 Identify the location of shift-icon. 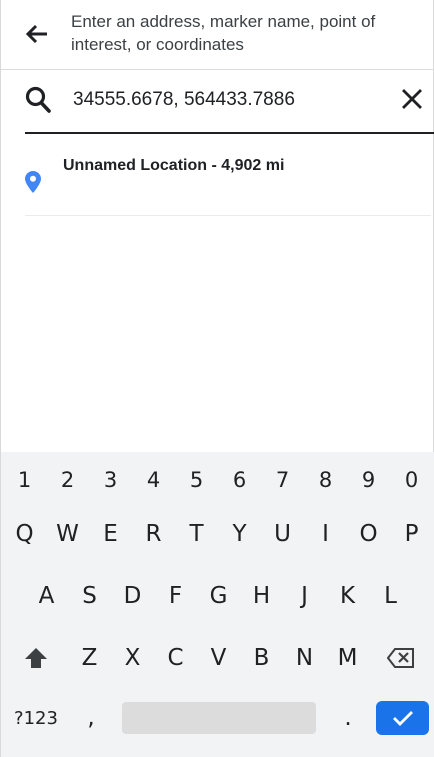
(36, 658).